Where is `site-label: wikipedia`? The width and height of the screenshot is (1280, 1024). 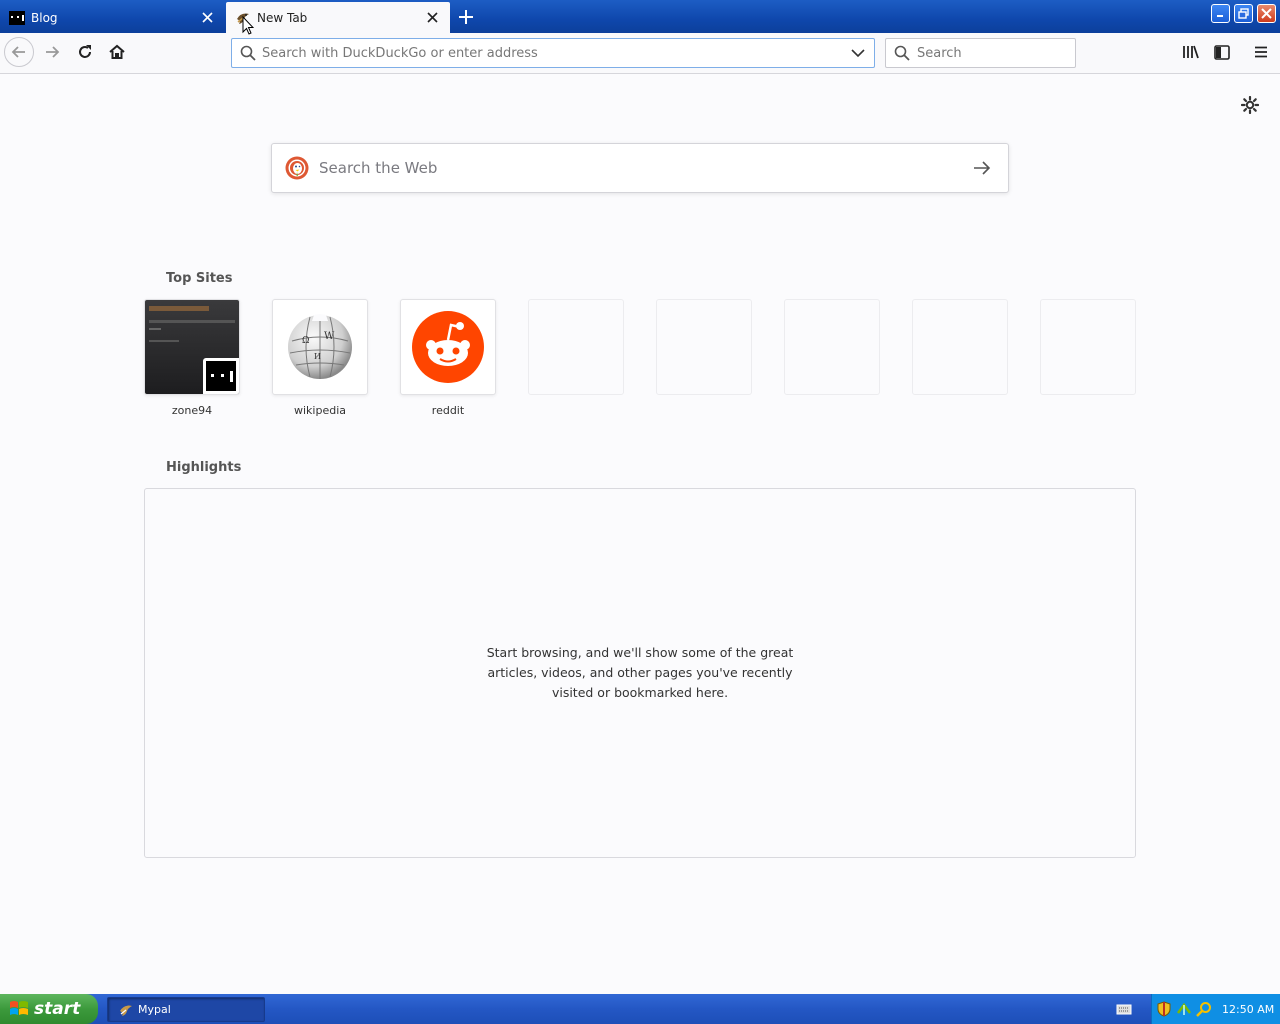 site-label: wikipedia is located at coordinates (319, 410).